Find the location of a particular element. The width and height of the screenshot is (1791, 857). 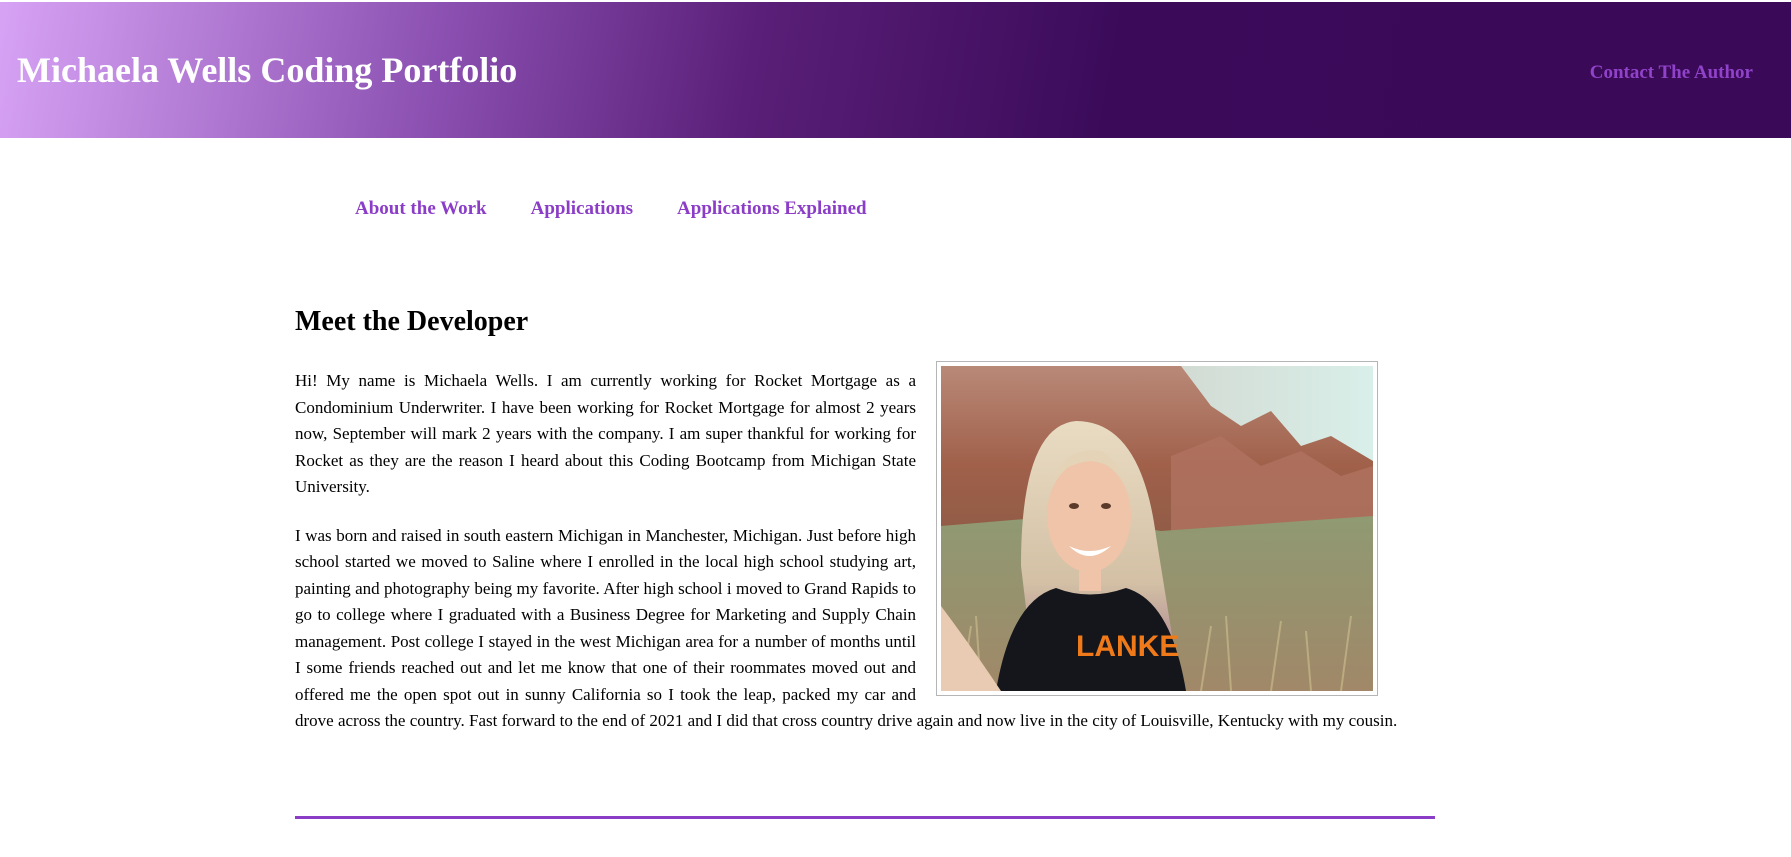

site-title: Michaela Wells Coding Portfolio is located at coordinates (267, 70).